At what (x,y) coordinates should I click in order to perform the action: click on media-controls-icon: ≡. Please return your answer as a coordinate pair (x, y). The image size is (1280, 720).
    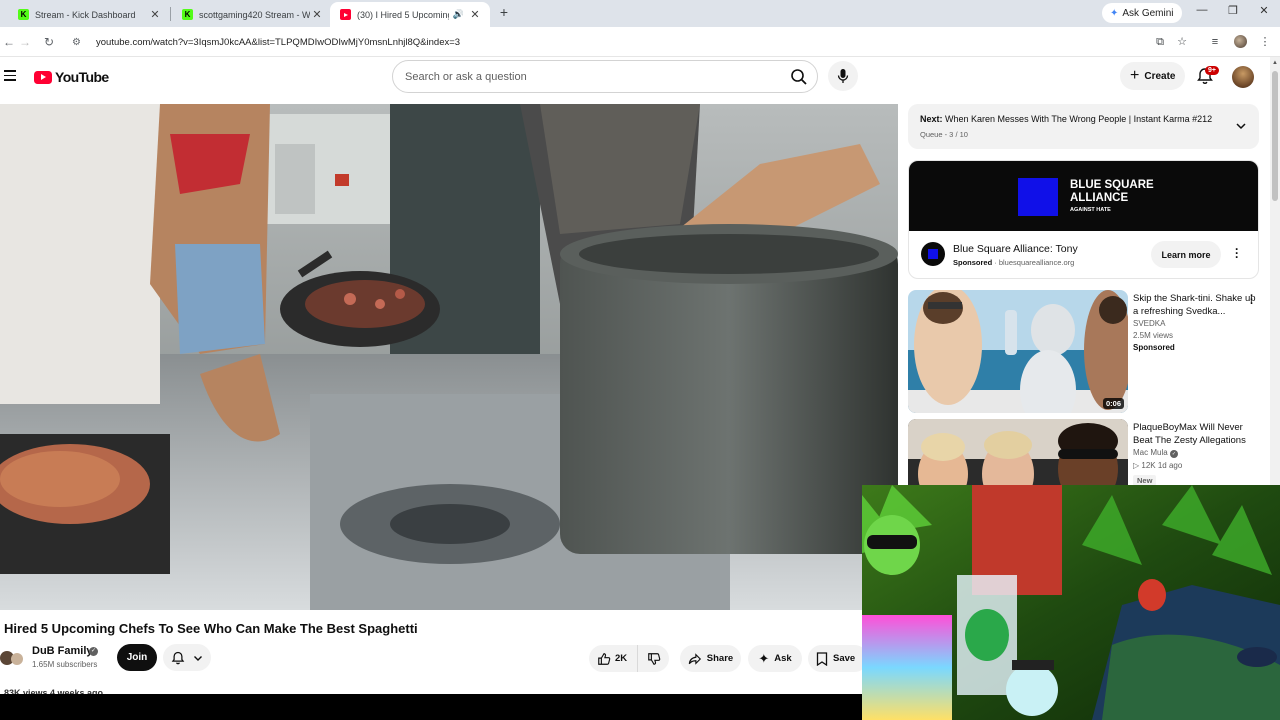
    Looking at the image, I should click on (1215, 42).